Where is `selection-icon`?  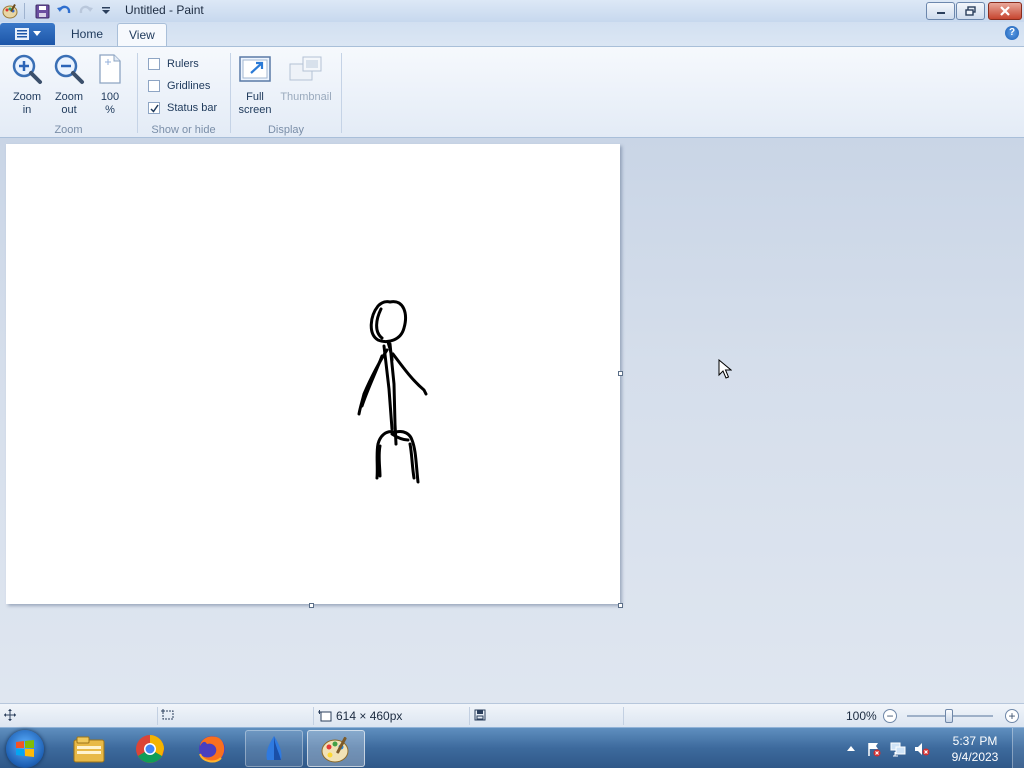 selection-icon is located at coordinates (167, 714).